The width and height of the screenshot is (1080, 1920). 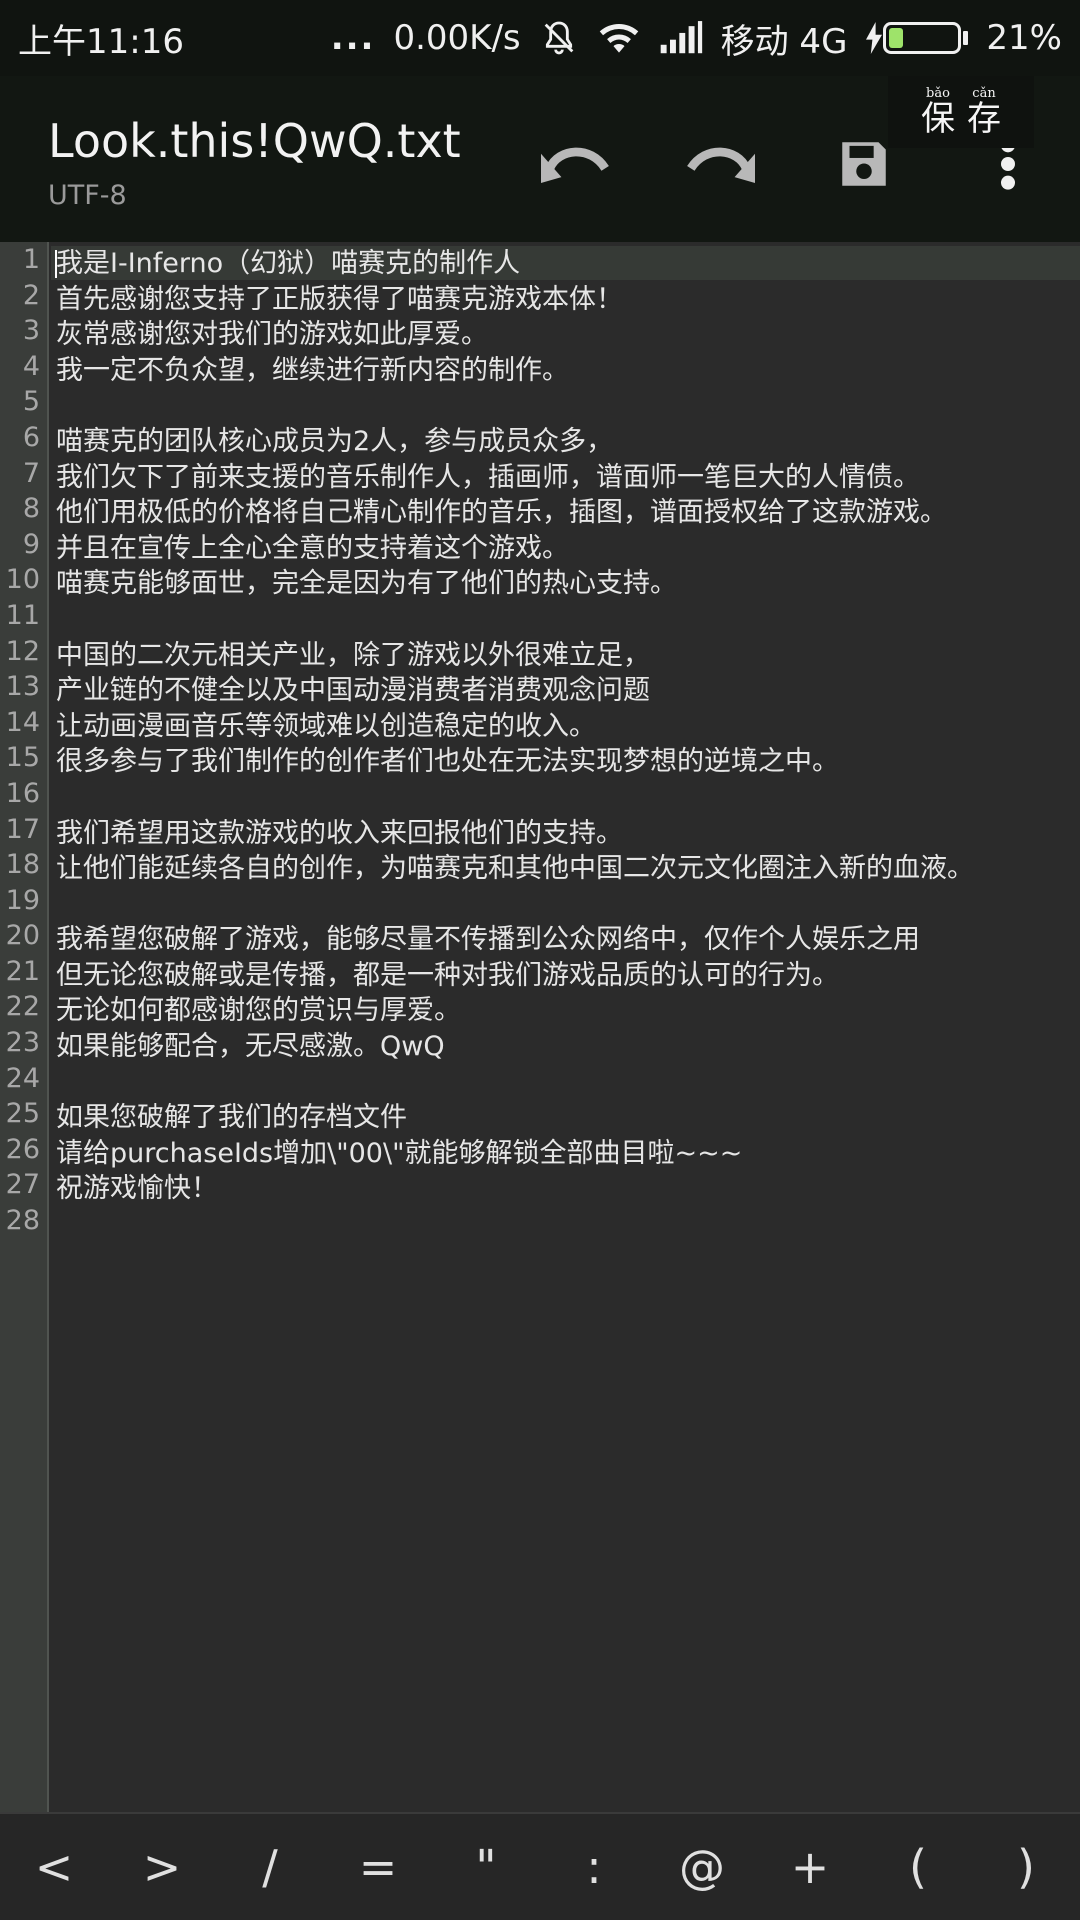 What do you see at coordinates (22, 651) in the screenshot?
I see `line-number: 12` at bounding box center [22, 651].